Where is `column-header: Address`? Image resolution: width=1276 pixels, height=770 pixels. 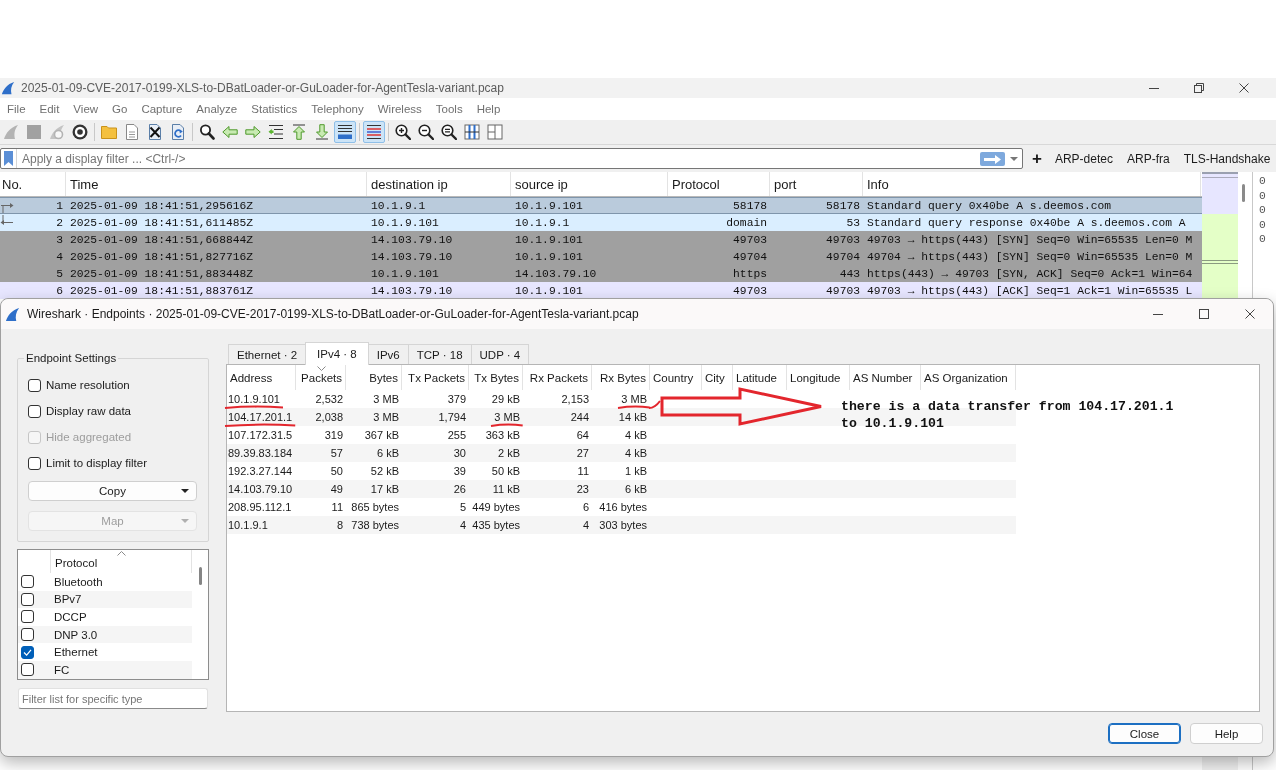 column-header: Address is located at coordinates (251, 377).